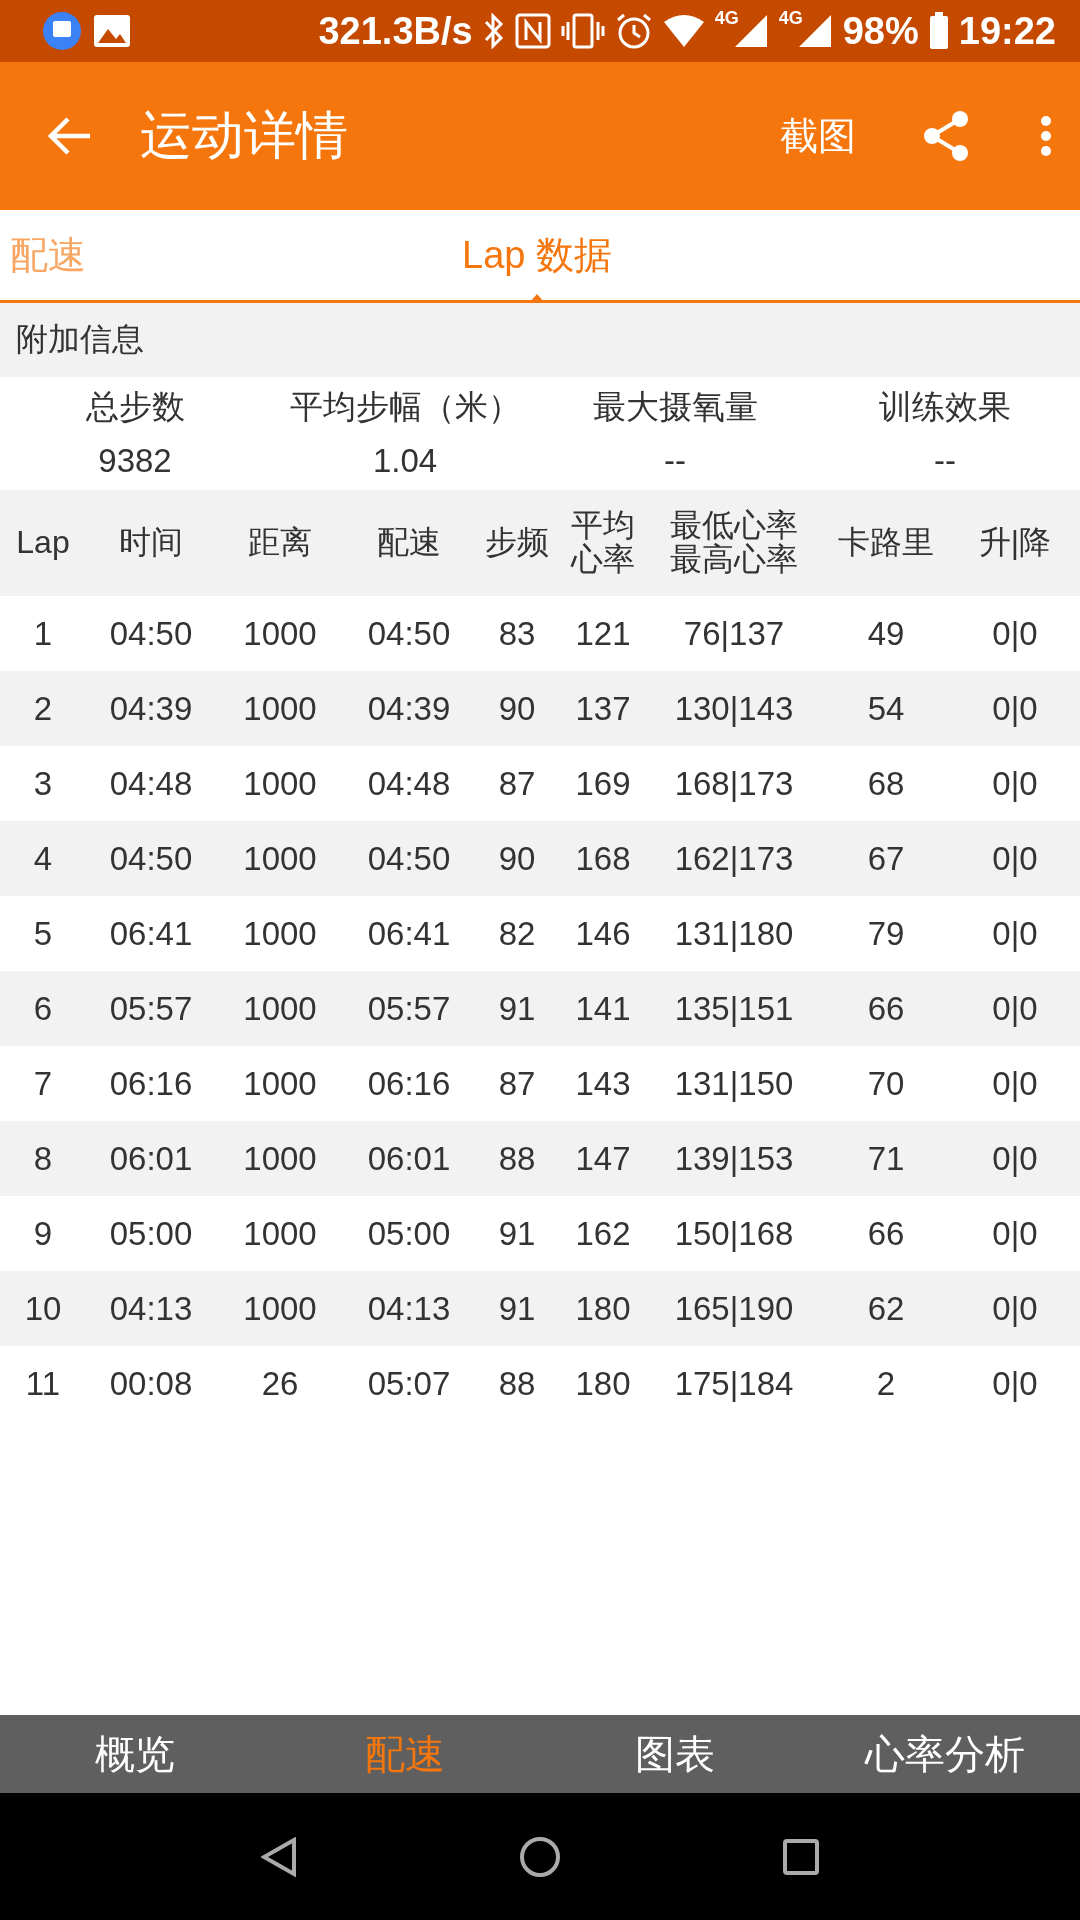 Image resolution: width=1080 pixels, height=1920 pixels. I want to click on notification-app-icon, so click(62, 31).